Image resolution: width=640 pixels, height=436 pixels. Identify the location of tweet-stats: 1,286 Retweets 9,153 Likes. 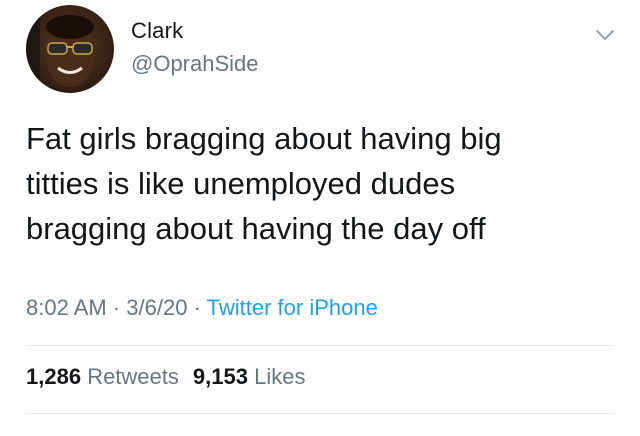
(165, 377).